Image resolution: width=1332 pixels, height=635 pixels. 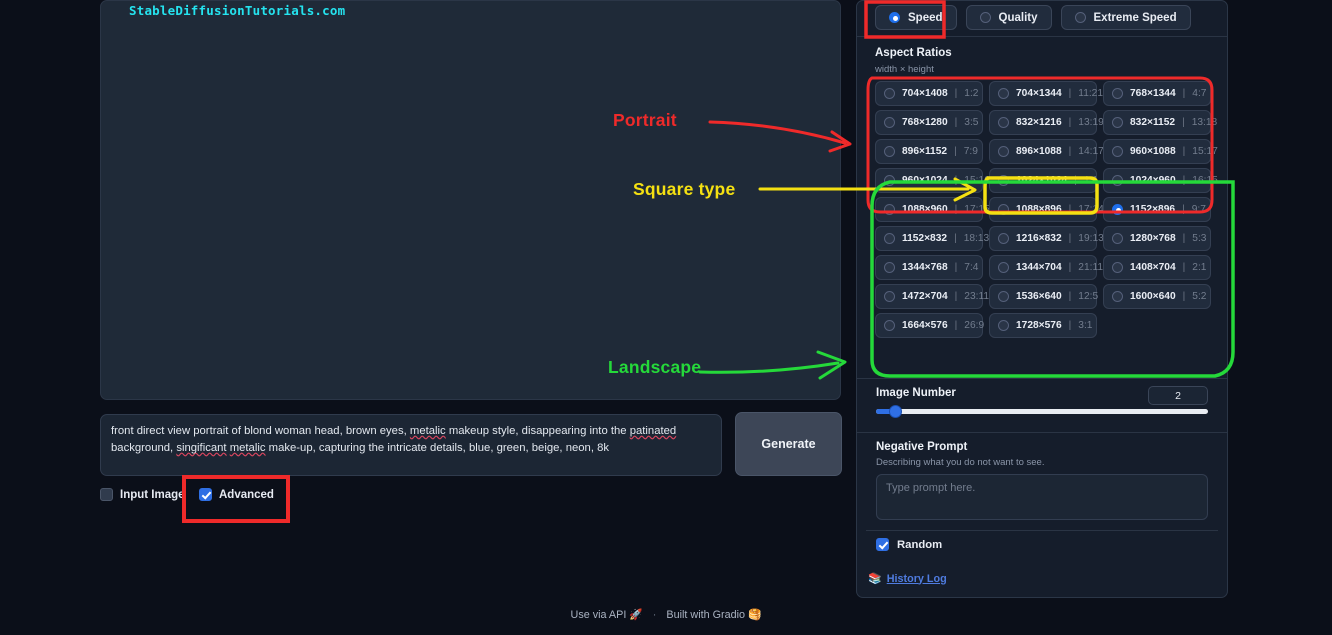 What do you see at coordinates (875, 579) in the screenshot?
I see `book-icon: 📚` at bounding box center [875, 579].